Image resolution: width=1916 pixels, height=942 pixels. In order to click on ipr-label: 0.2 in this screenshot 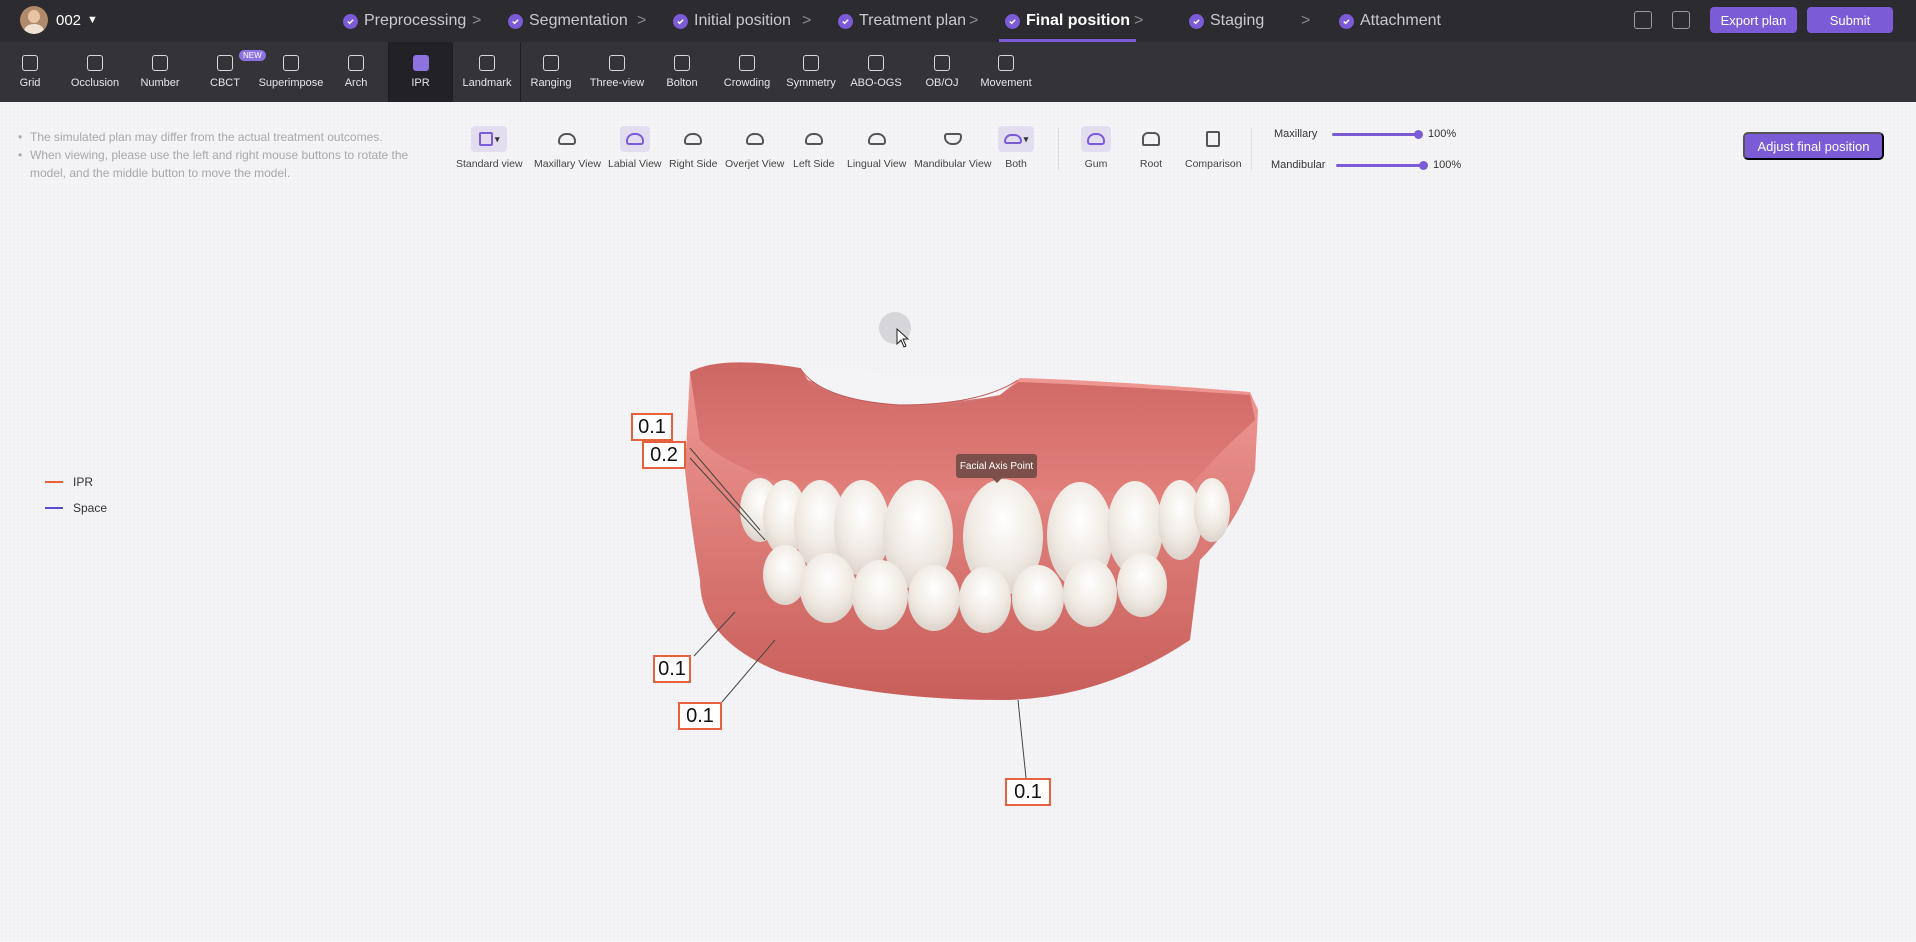, I will do `click(664, 455)`.